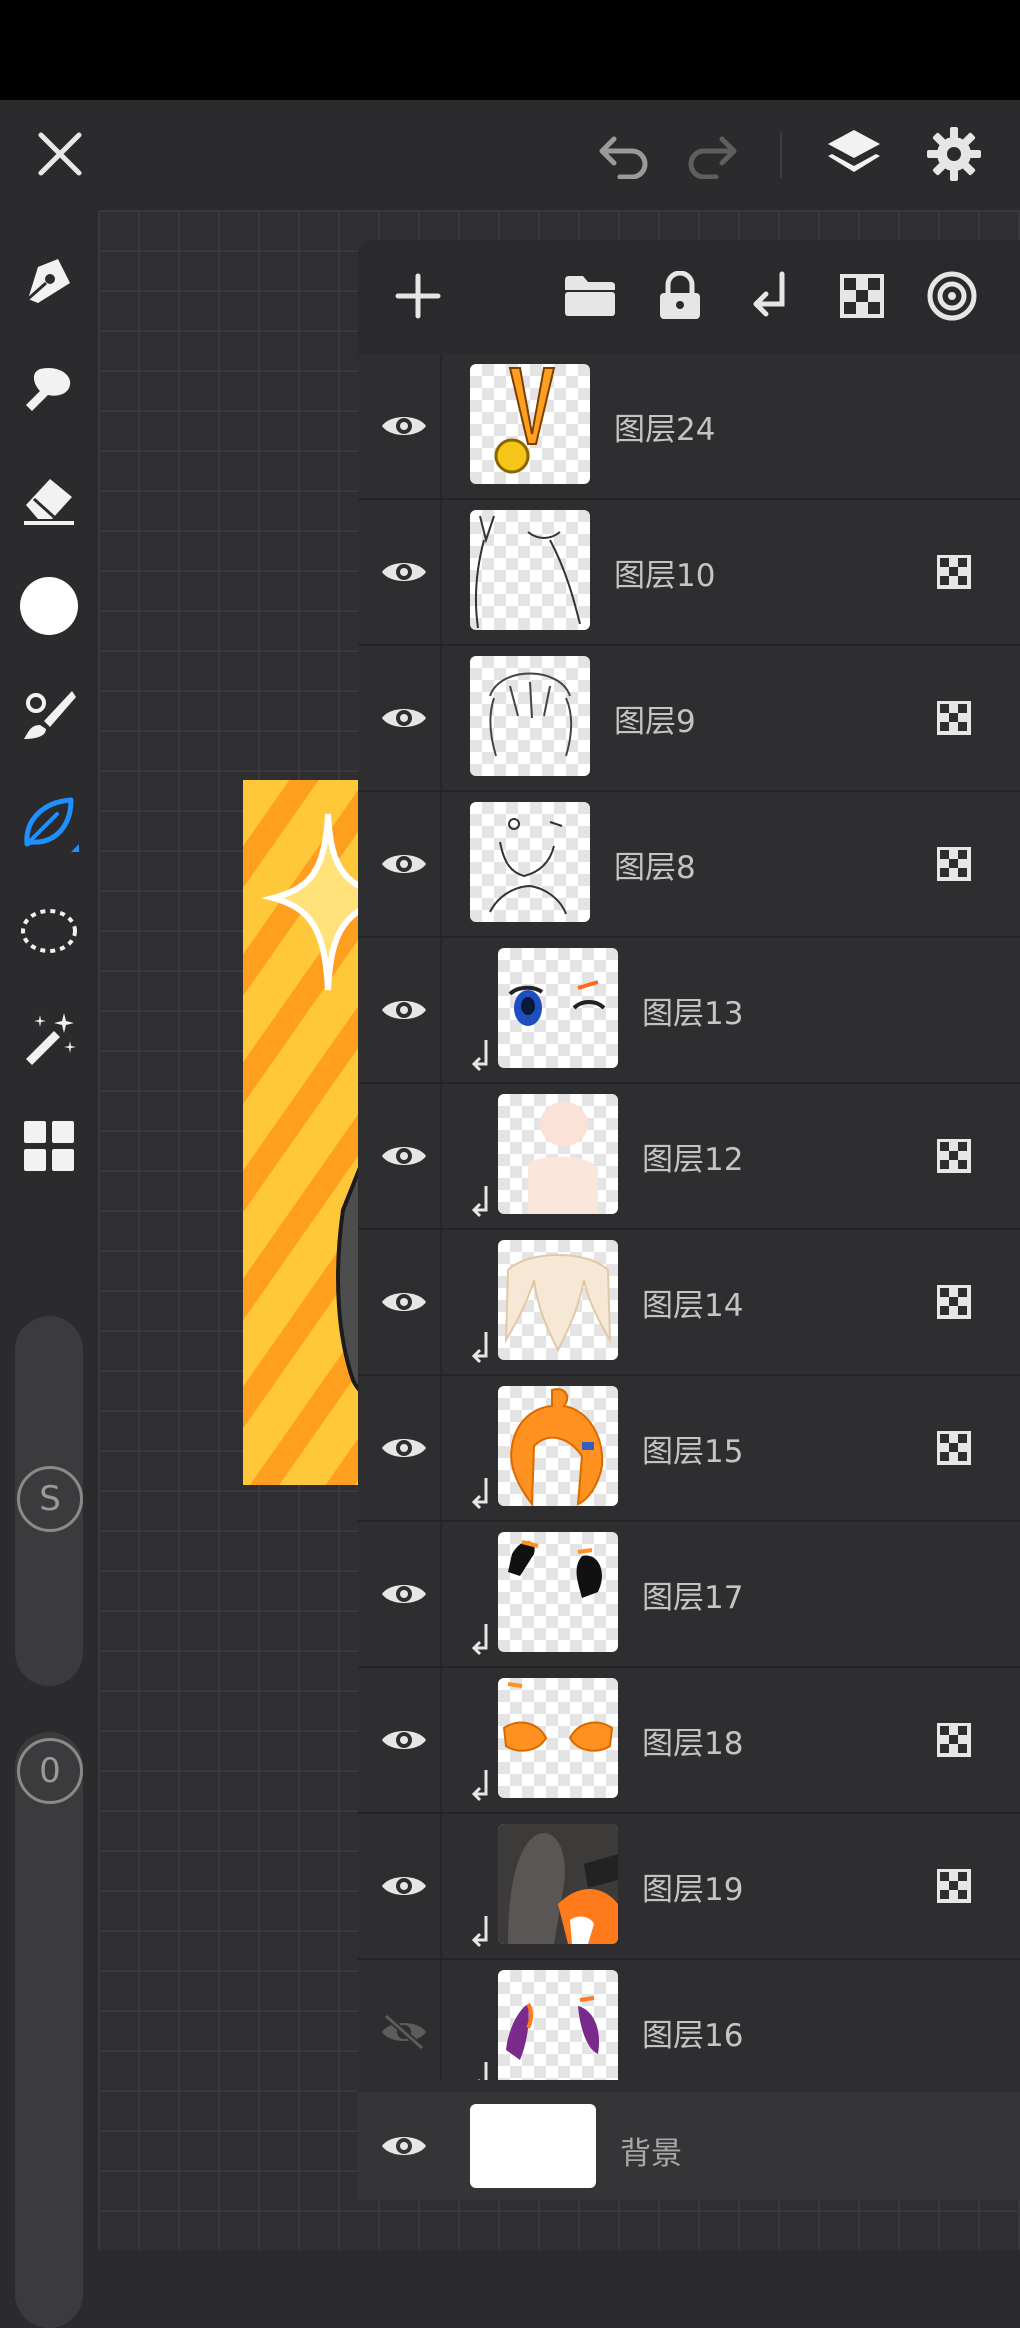  What do you see at coordinates (49, 498) in the screenshot?
I see `eraser-tool` at bounding box center [49, 498].